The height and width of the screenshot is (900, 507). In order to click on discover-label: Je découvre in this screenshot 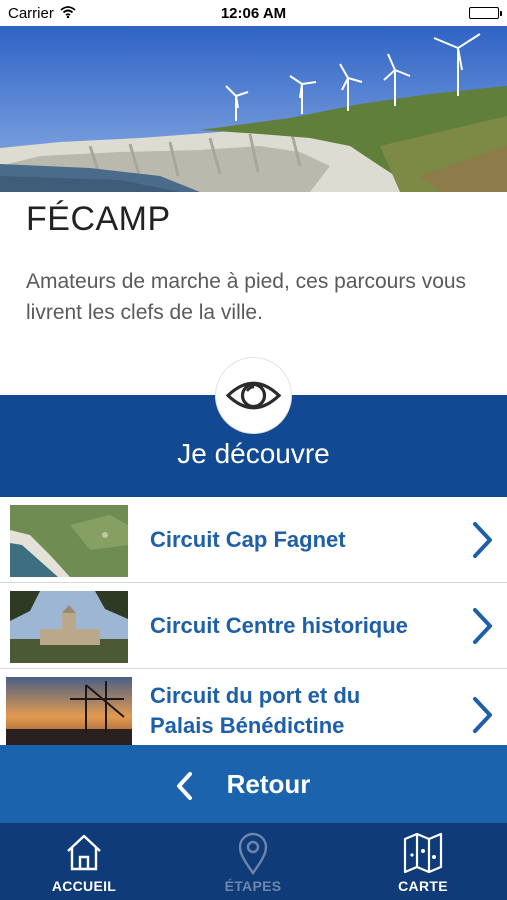, I will do `click(253, 453)`.